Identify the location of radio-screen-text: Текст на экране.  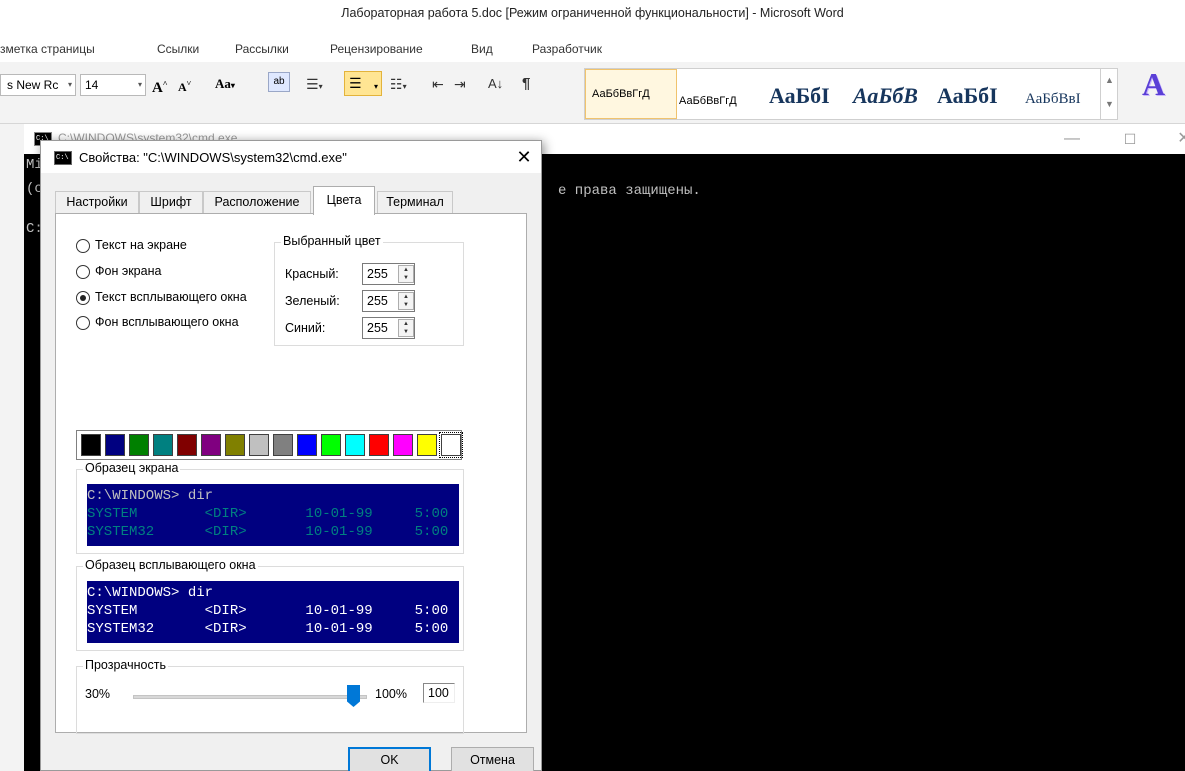
(161, 246).